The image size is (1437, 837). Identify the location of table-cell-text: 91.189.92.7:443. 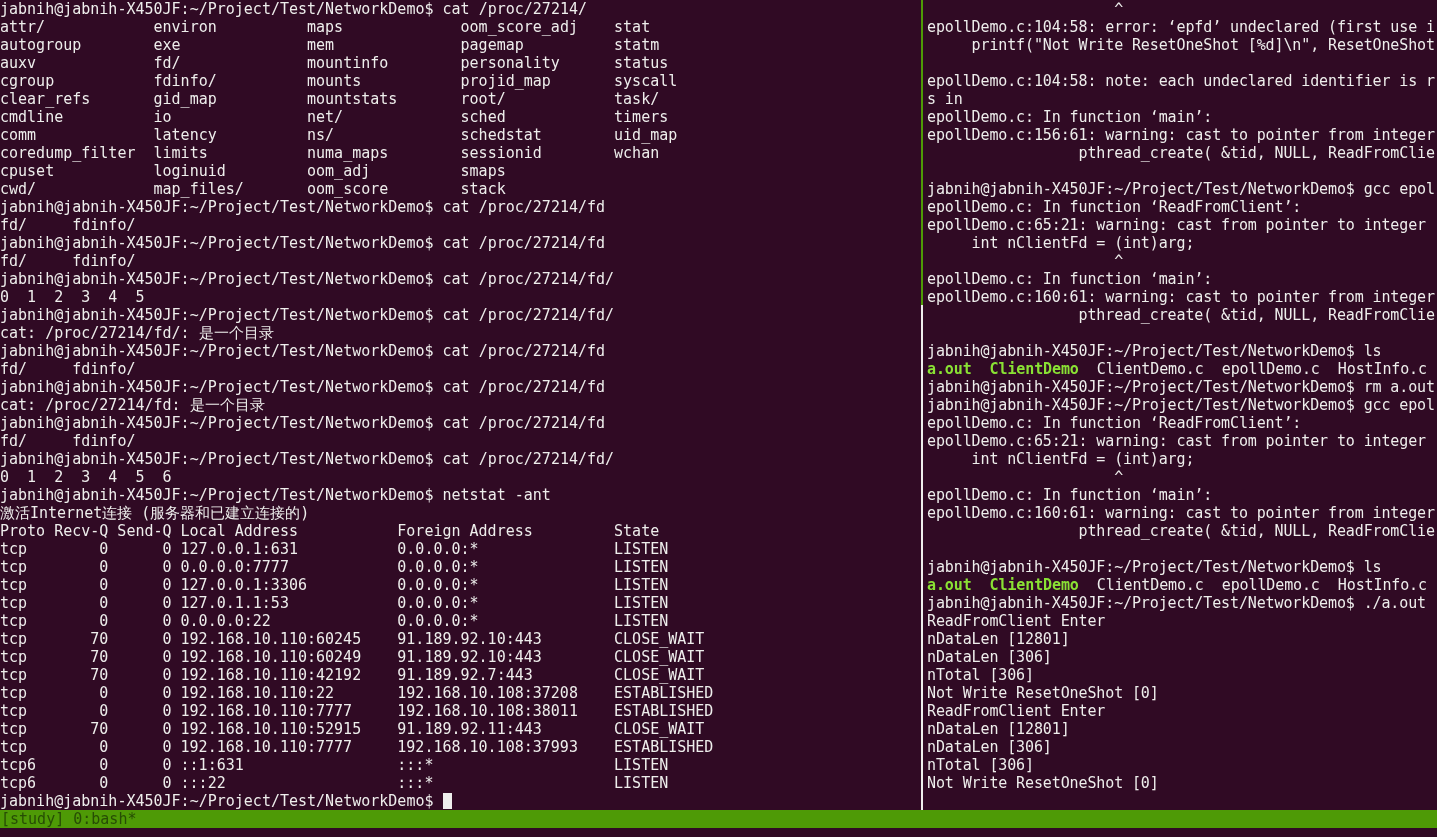
(465, 675).